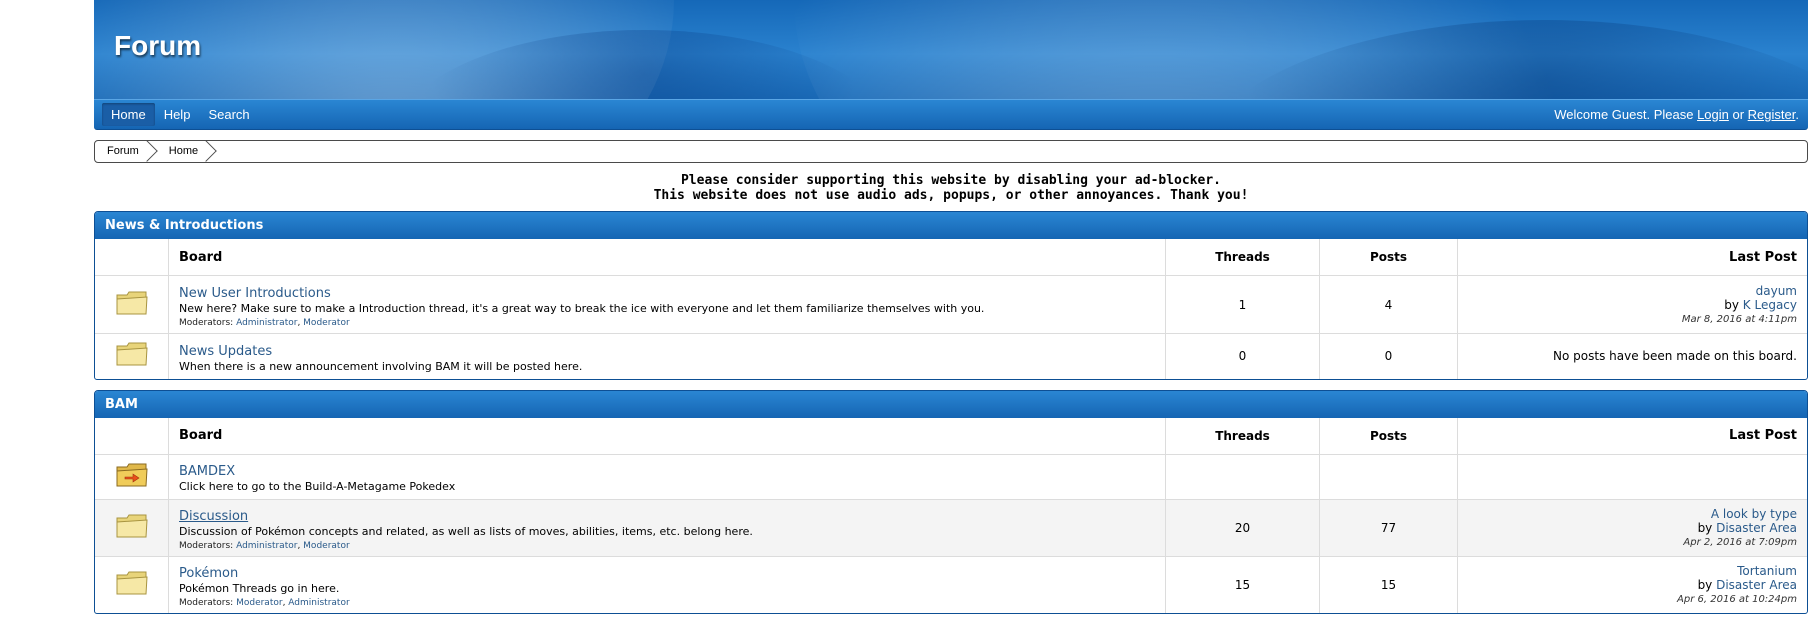  I want to click on board-link: Discussion, so click(213, 516).